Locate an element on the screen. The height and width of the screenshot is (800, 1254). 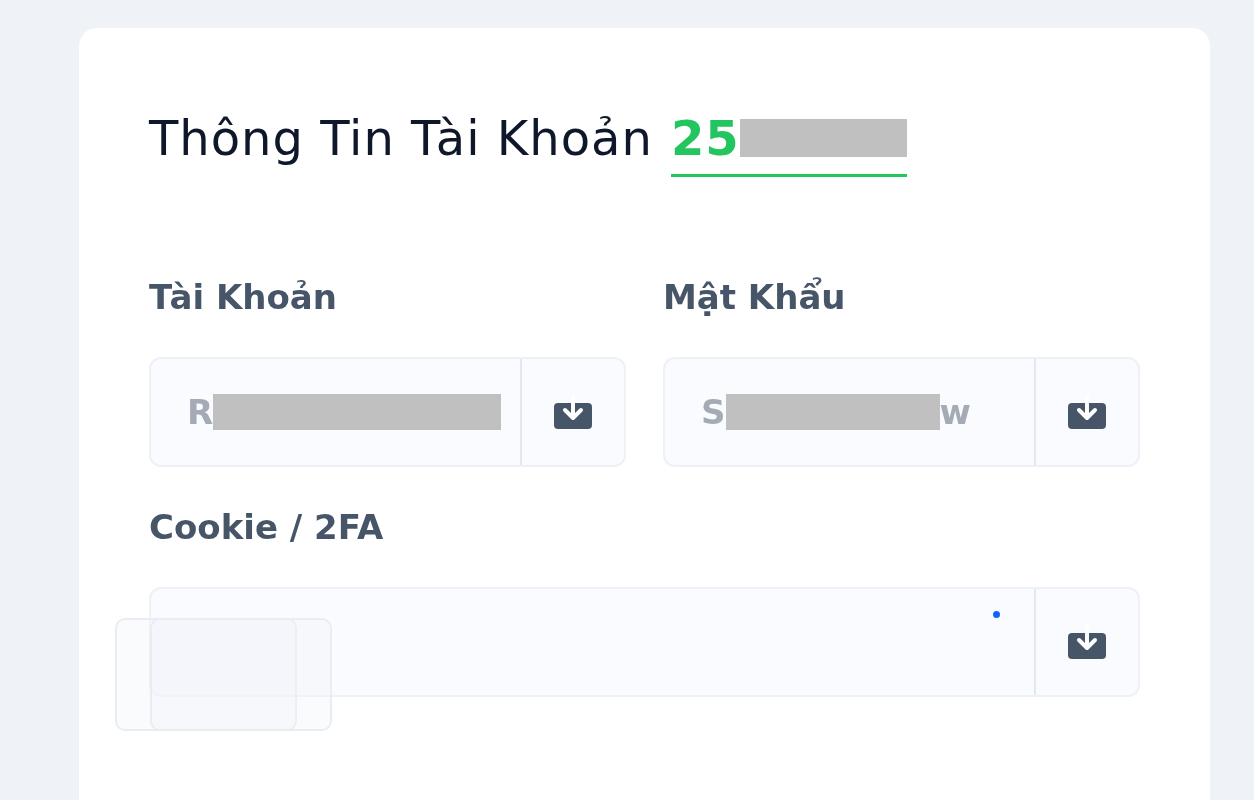
field-label: Cookie / 2FA is located at coordinates (267, 527).